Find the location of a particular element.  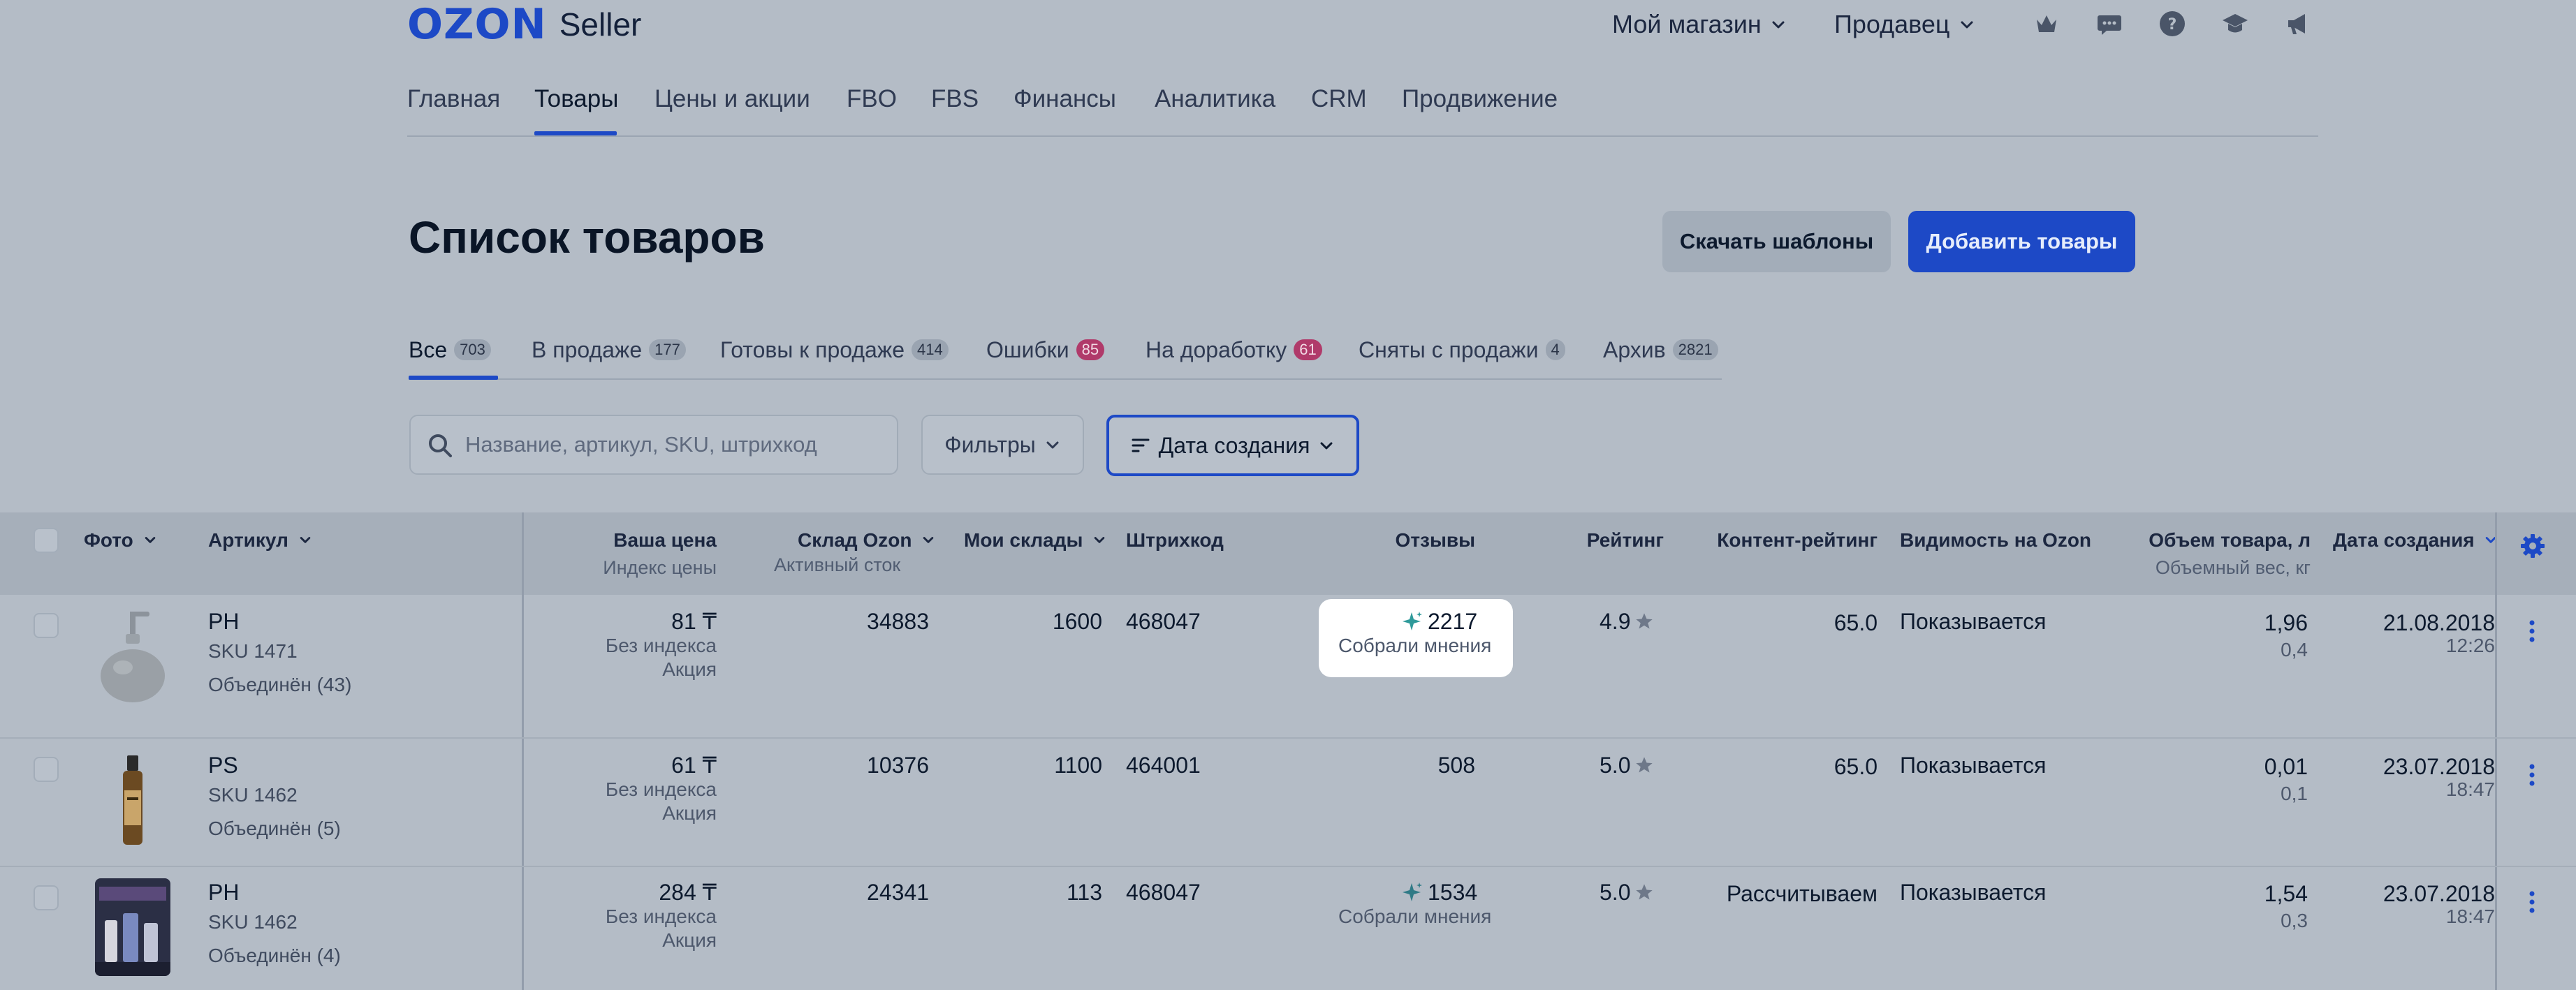

column-ozon-stock: Склад Ozon is located at coordinates (867, 540).